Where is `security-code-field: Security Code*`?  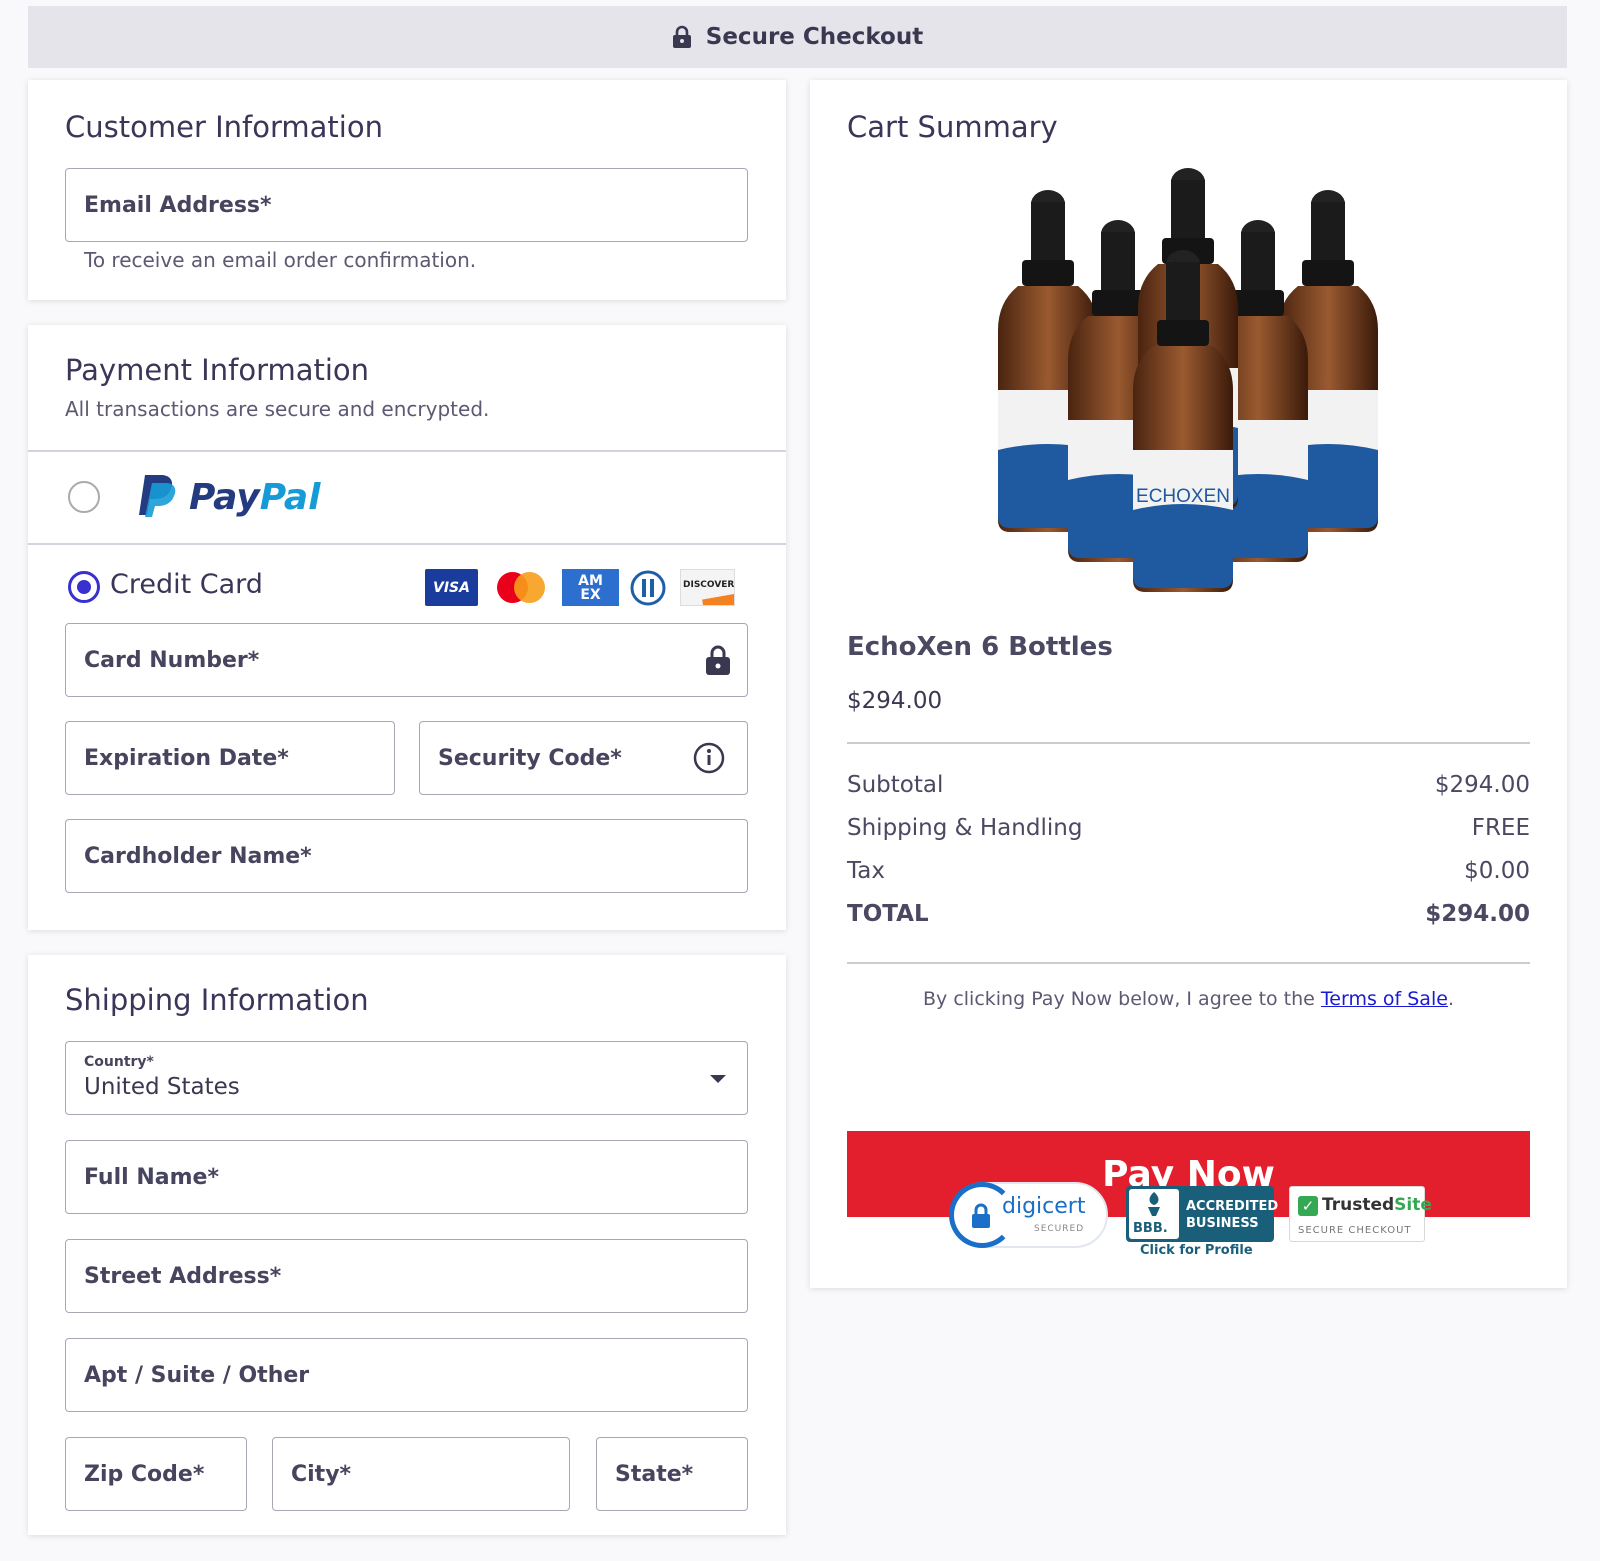 security-code-field: Security Code* is located at coordinates (583, 758).